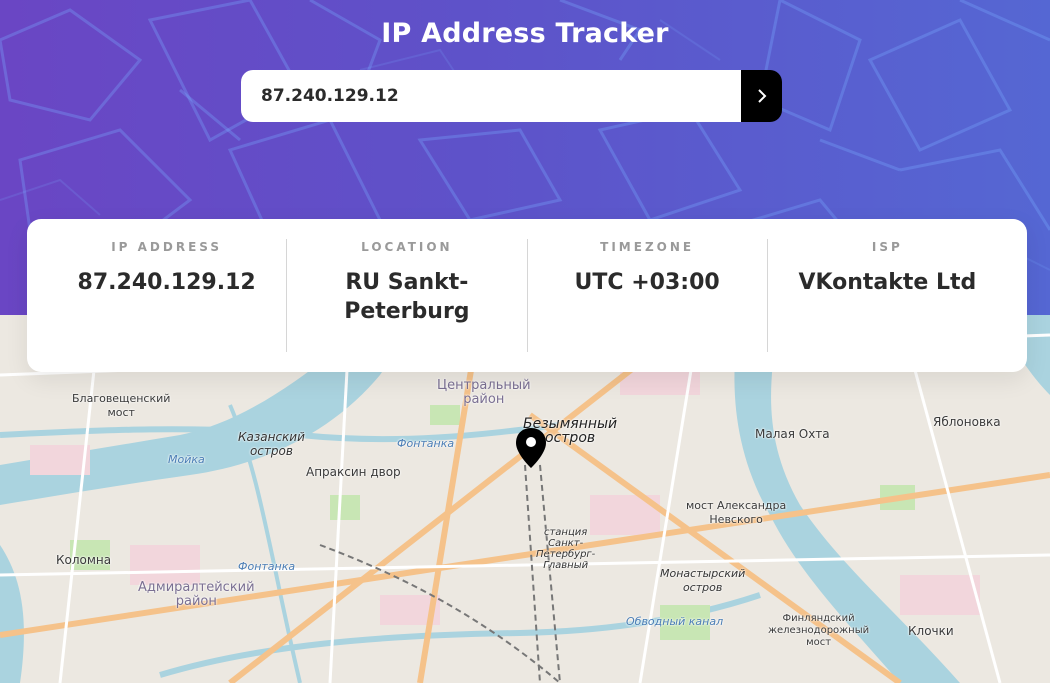  Describe the element at coordinates (84, 560) in the screenshot. I see `map-label-kolomna: Коломна` at that location.